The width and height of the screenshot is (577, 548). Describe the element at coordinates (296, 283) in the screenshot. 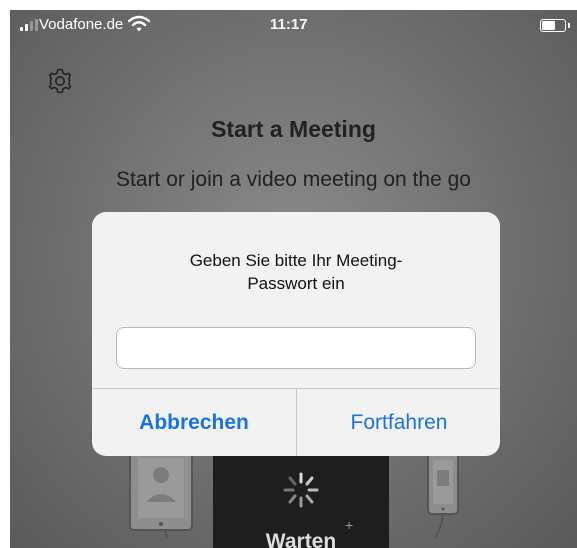

I see `dialog-message-line2: Passwort ein` at that location.